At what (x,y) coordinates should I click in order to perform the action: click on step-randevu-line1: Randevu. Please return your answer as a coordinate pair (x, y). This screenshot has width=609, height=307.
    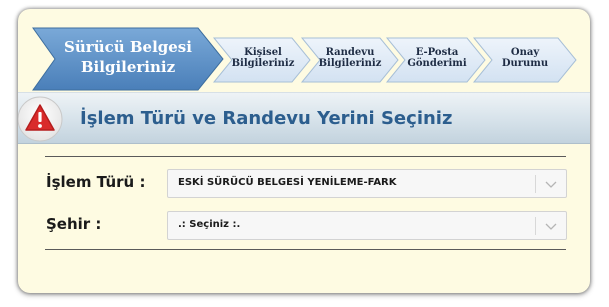
    Looking at the image, I should click on (350, 52).